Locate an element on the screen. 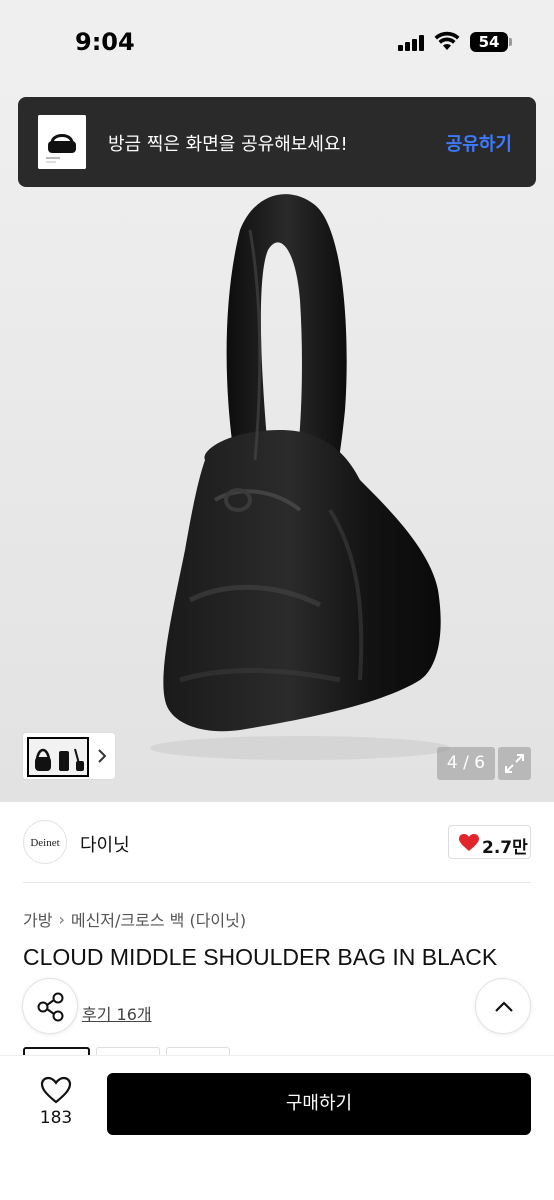 Image resolution: width=554 pixels, height=1200 pixels. expand-icon is located at coordinates (514, 763).